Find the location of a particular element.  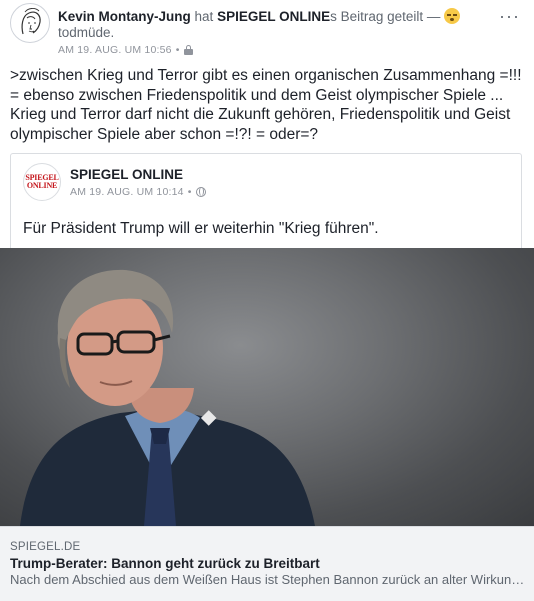

logo-line-2: ONLINE is located at coordinates (42, 185).